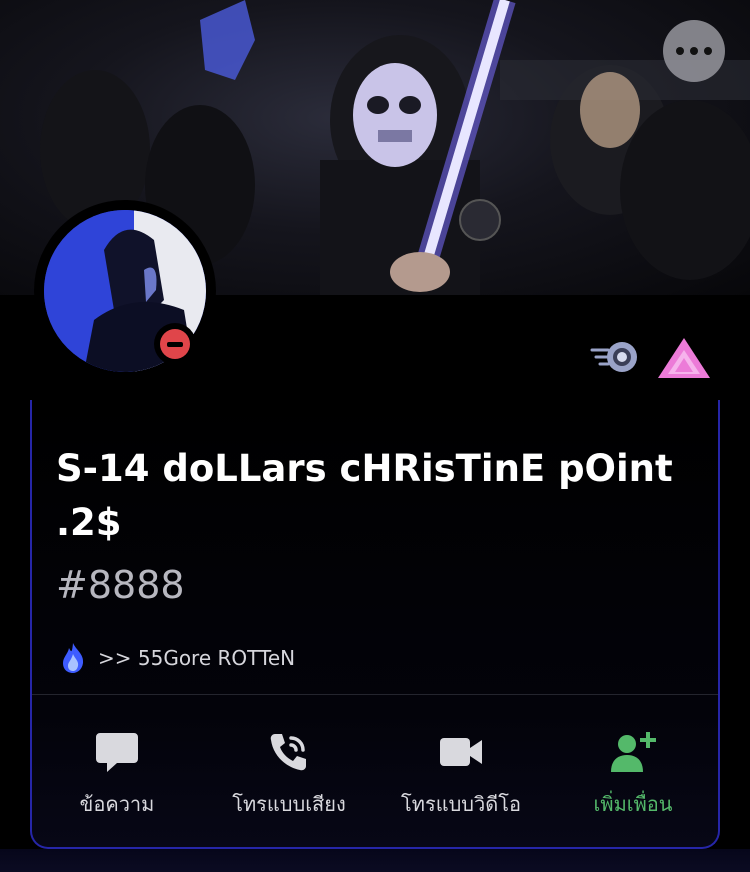 The width and height of the screenshot is (750, 872). What do you see at coordinates (117, 752) in the screenshot?
I see `message-icon` at bounding box center [117, 752].